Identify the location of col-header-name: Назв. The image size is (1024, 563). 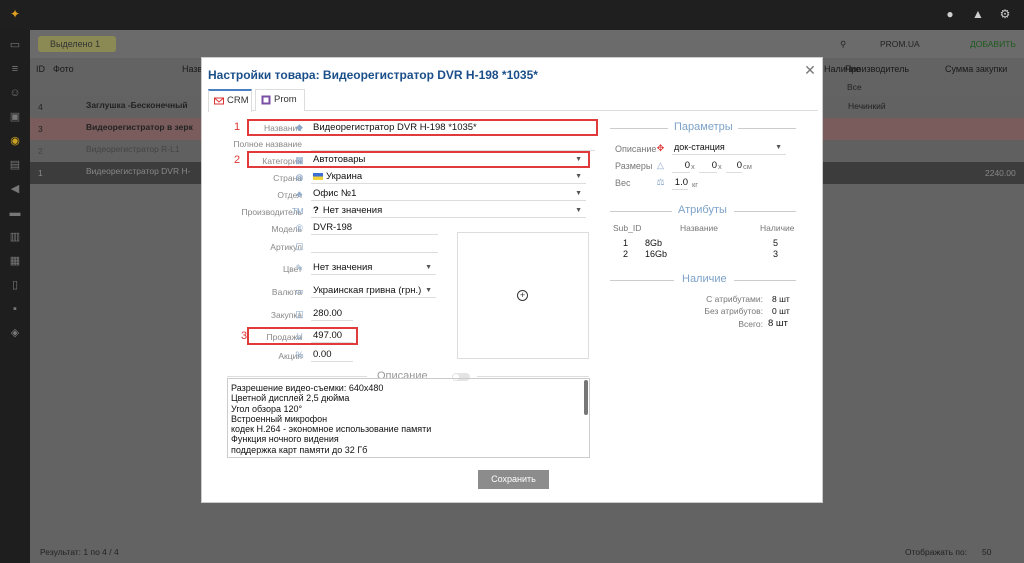
(192, 69).